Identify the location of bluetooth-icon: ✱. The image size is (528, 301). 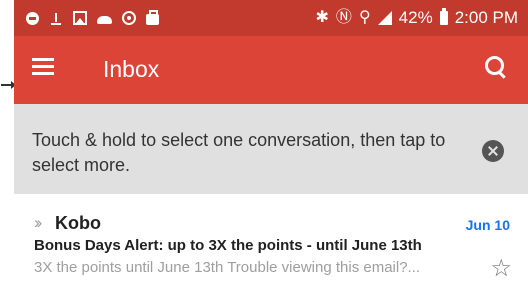
(322, 17).